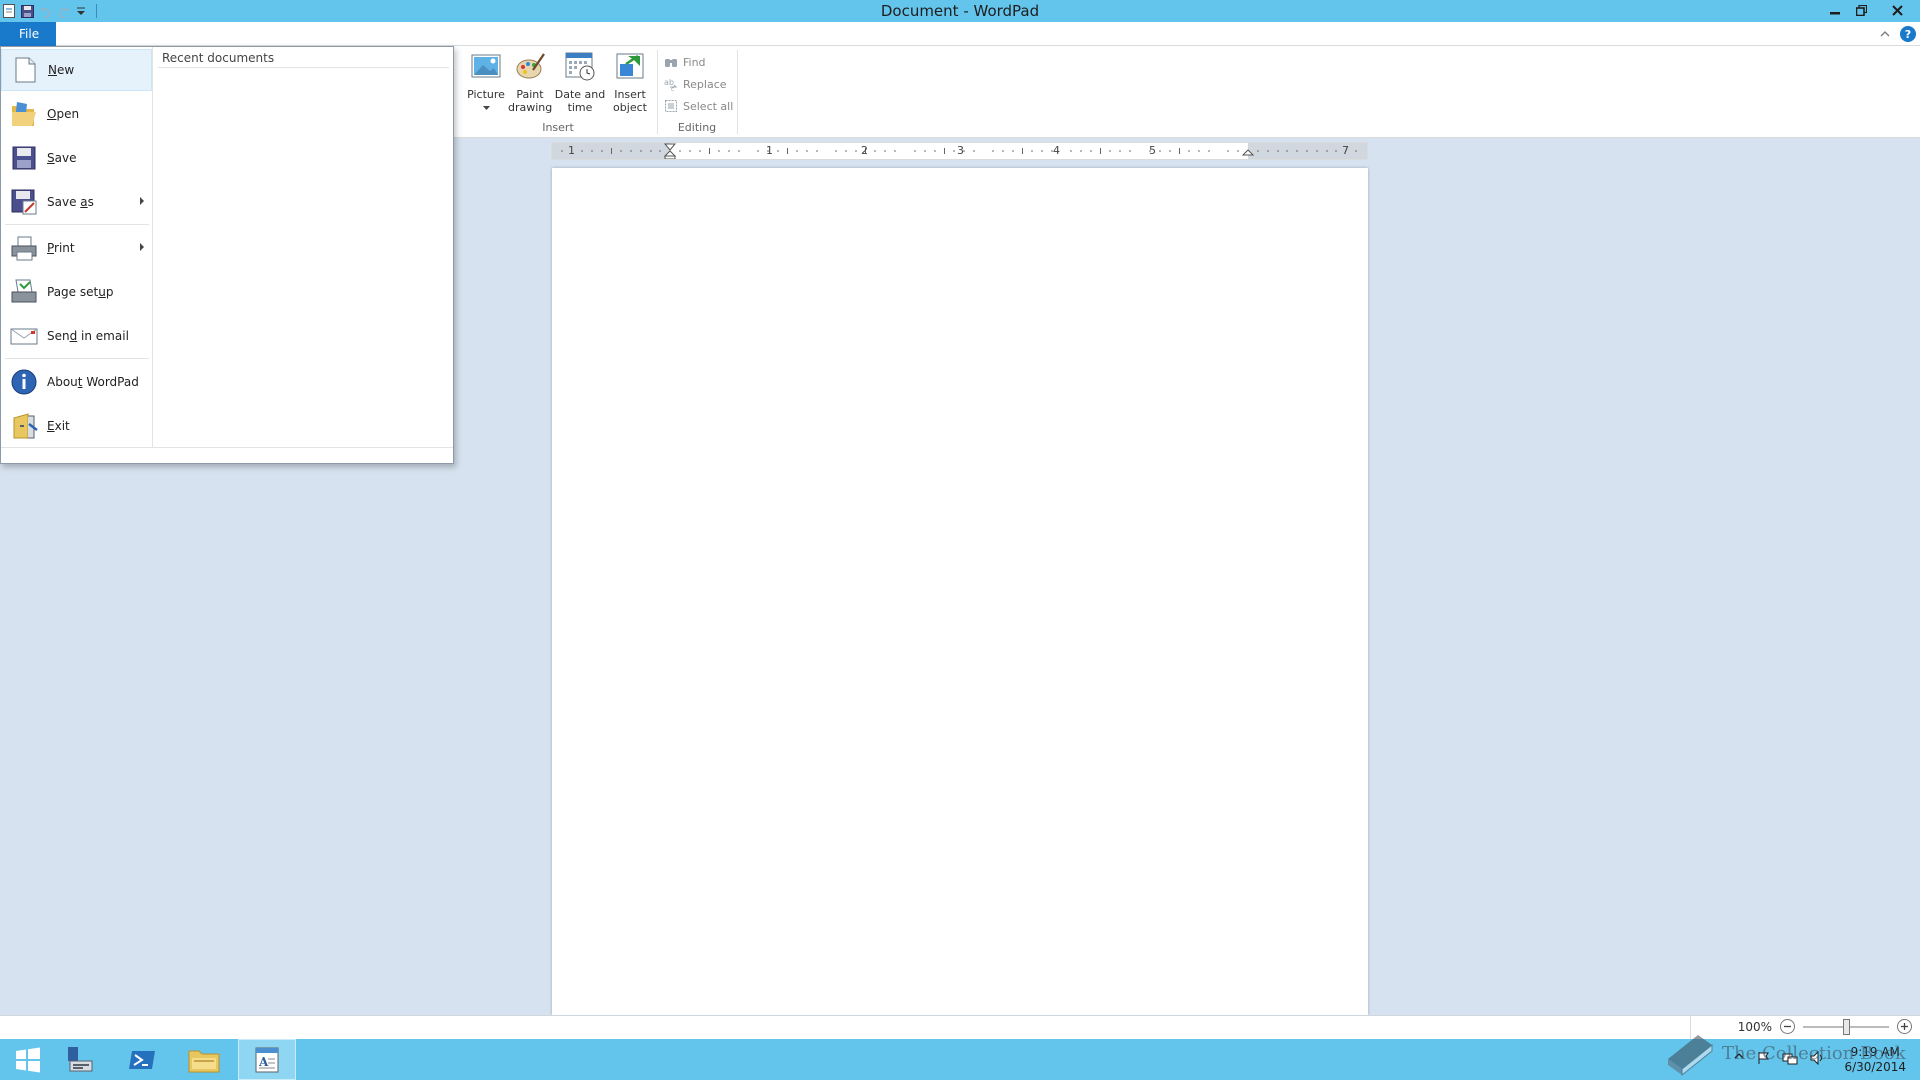 This screenshot has height=1080, width=1920. What do you see at coordinates (1835, 10) in the screenshot?
I see `minimize-button` at bounding box center [1835, 10].